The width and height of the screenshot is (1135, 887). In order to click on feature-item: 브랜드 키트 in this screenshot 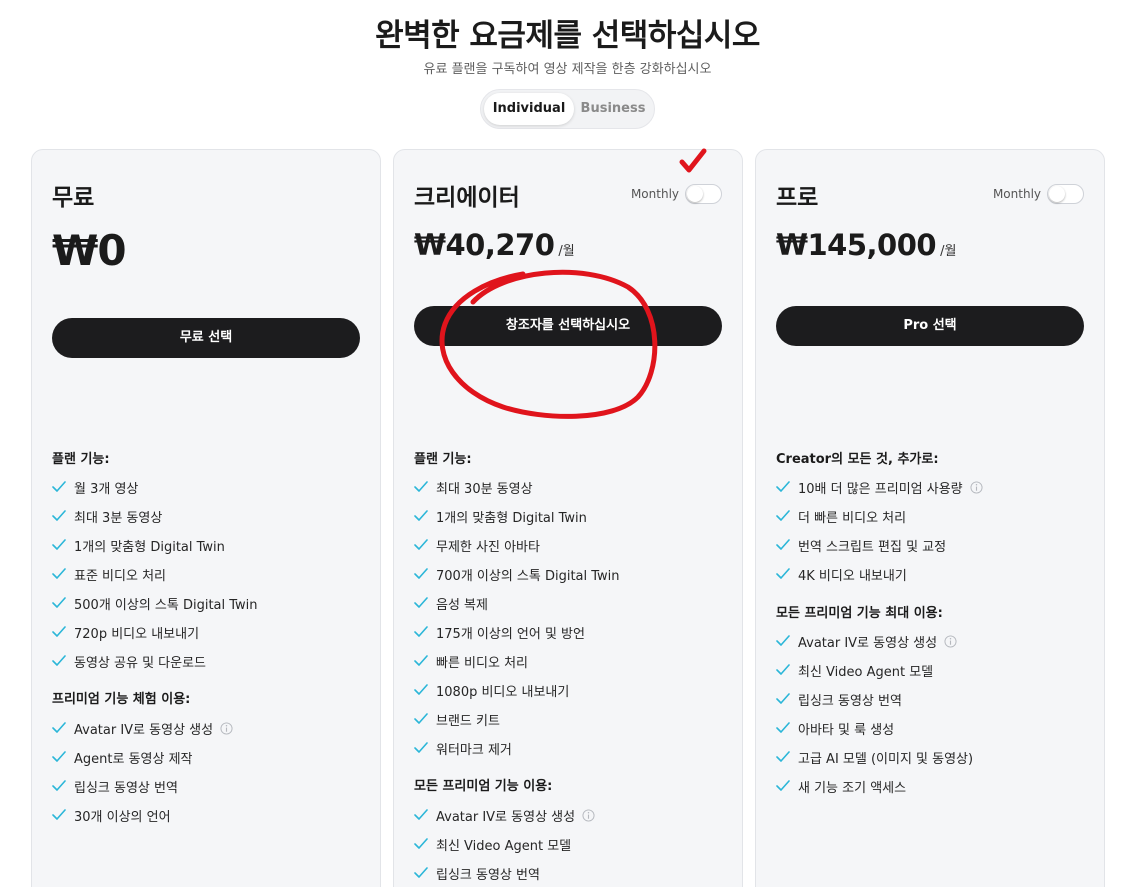, I will do `click(457, 719)`.